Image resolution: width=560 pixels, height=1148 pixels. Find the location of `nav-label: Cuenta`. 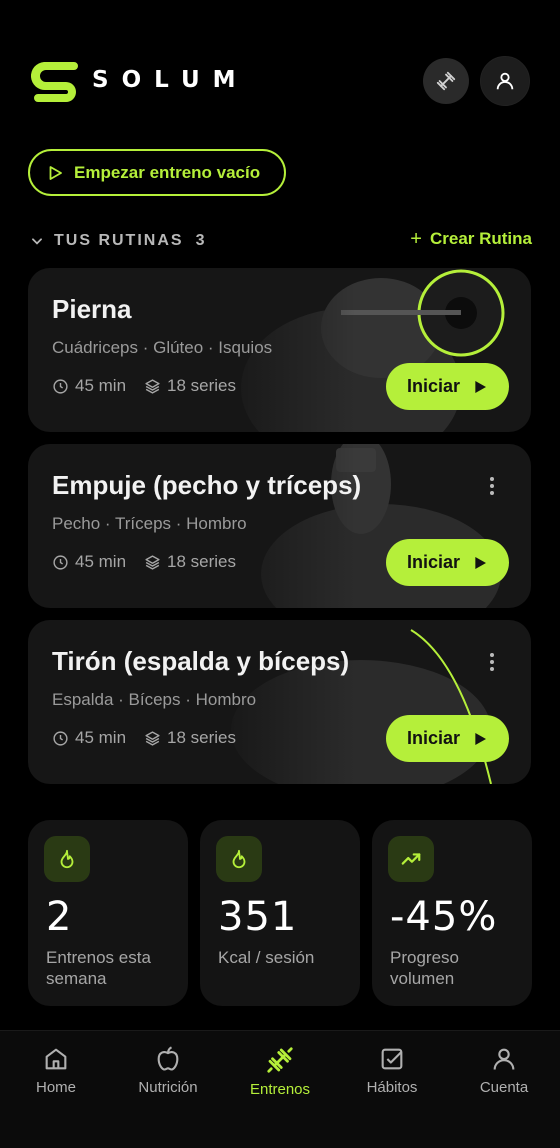

nav-label: Cuenta is located at coordinates (504, 1087).